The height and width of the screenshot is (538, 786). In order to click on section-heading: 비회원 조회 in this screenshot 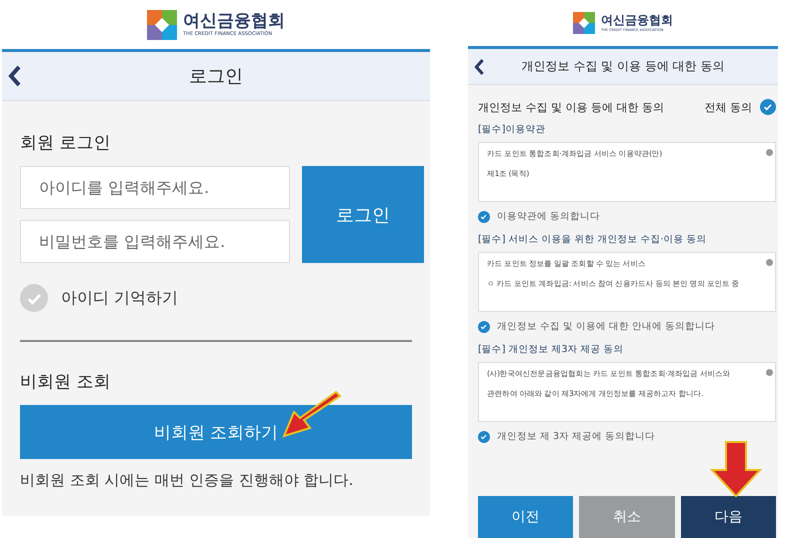, I will do `click(65, 382)`.